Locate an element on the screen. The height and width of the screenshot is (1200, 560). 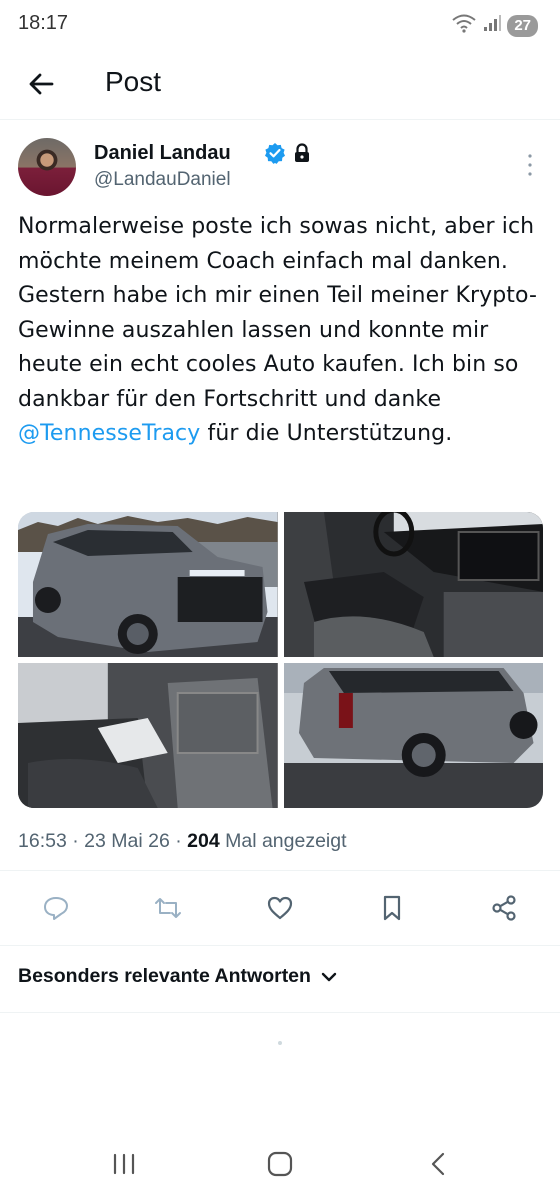
more-vertical-icon is located at coordinates (530, 165).